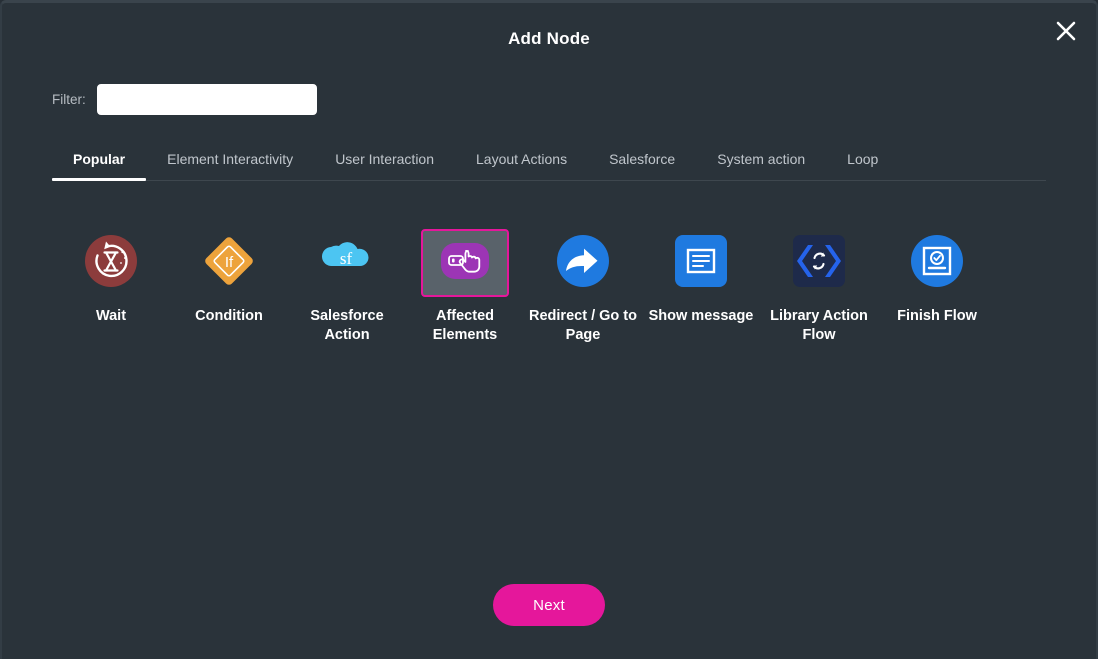 The image size is (1098, 659). I want to click on if-diamond-icon: If, so click(229, 263).